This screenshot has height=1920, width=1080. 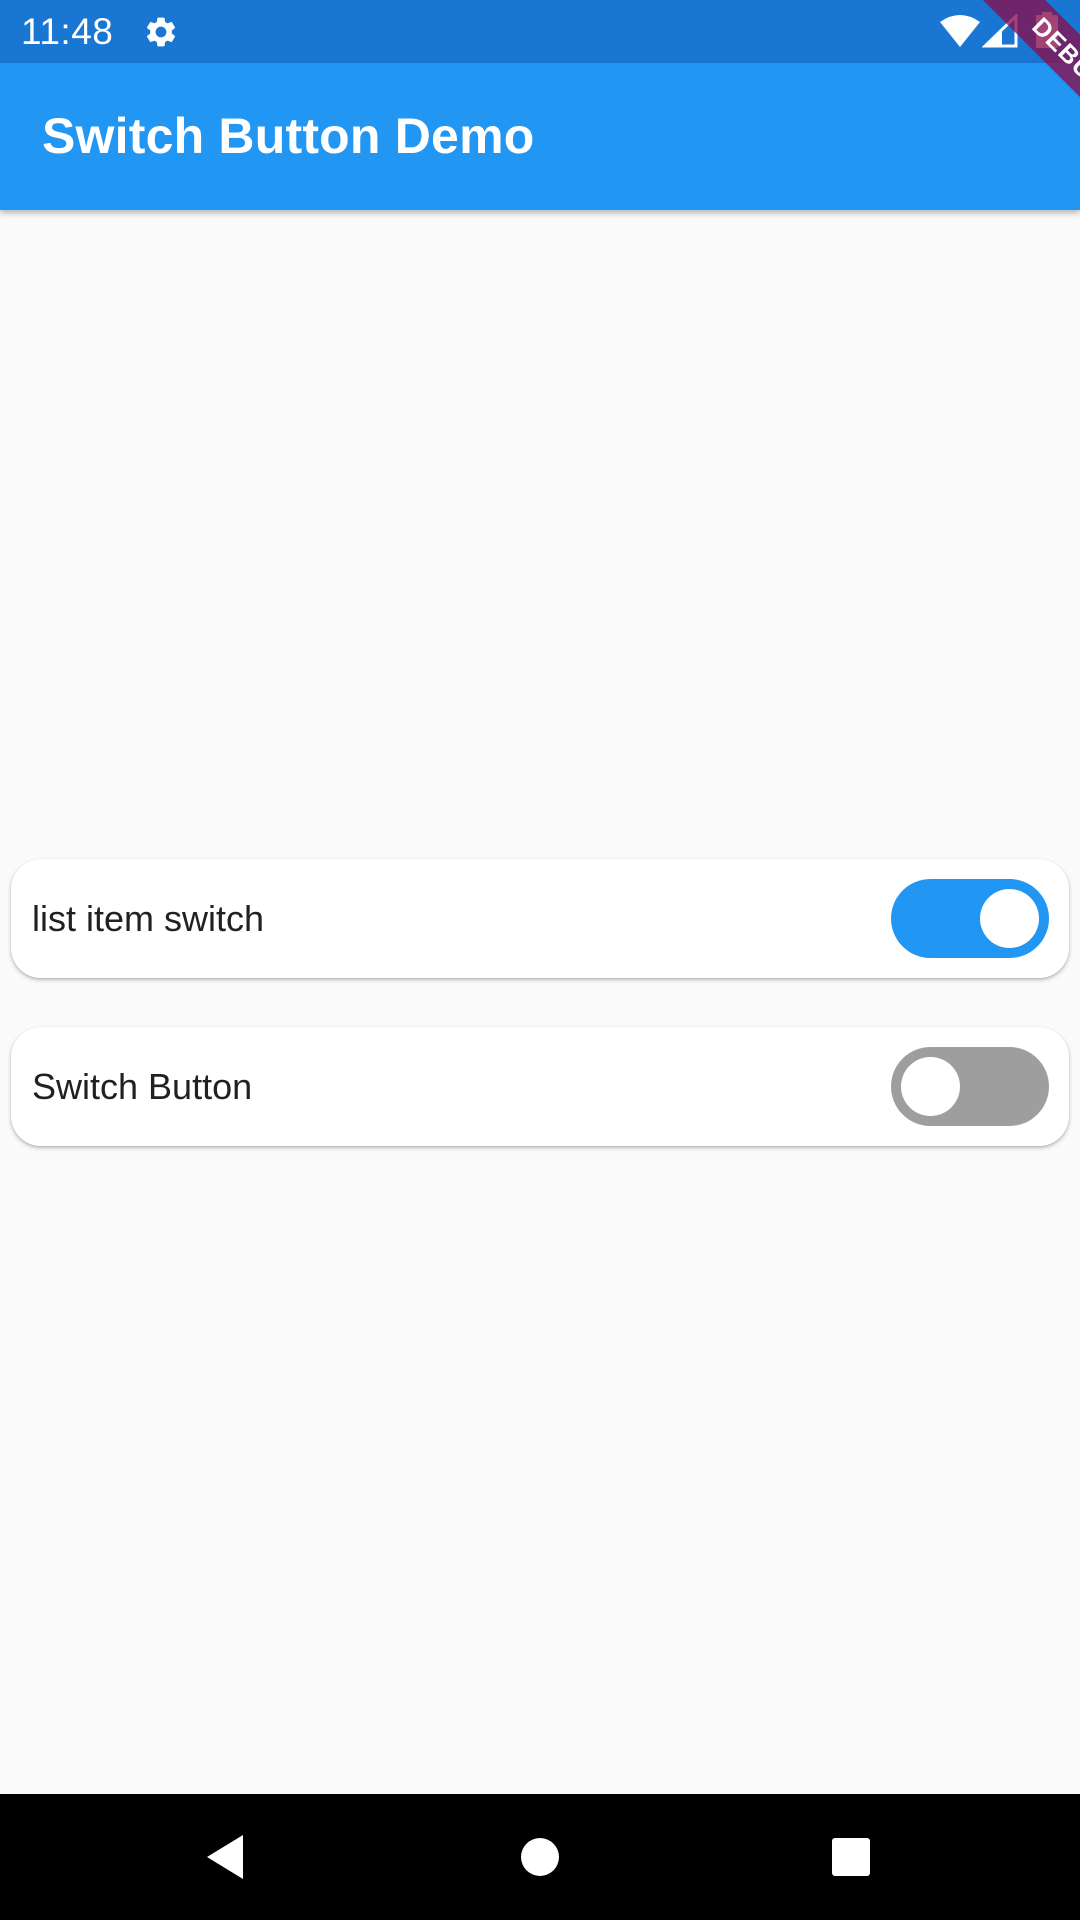 What do you see at coordinates (288, 136) in the screenshot?
I see `page-title: Switch Button Demo` at bounding box center [288, 136].